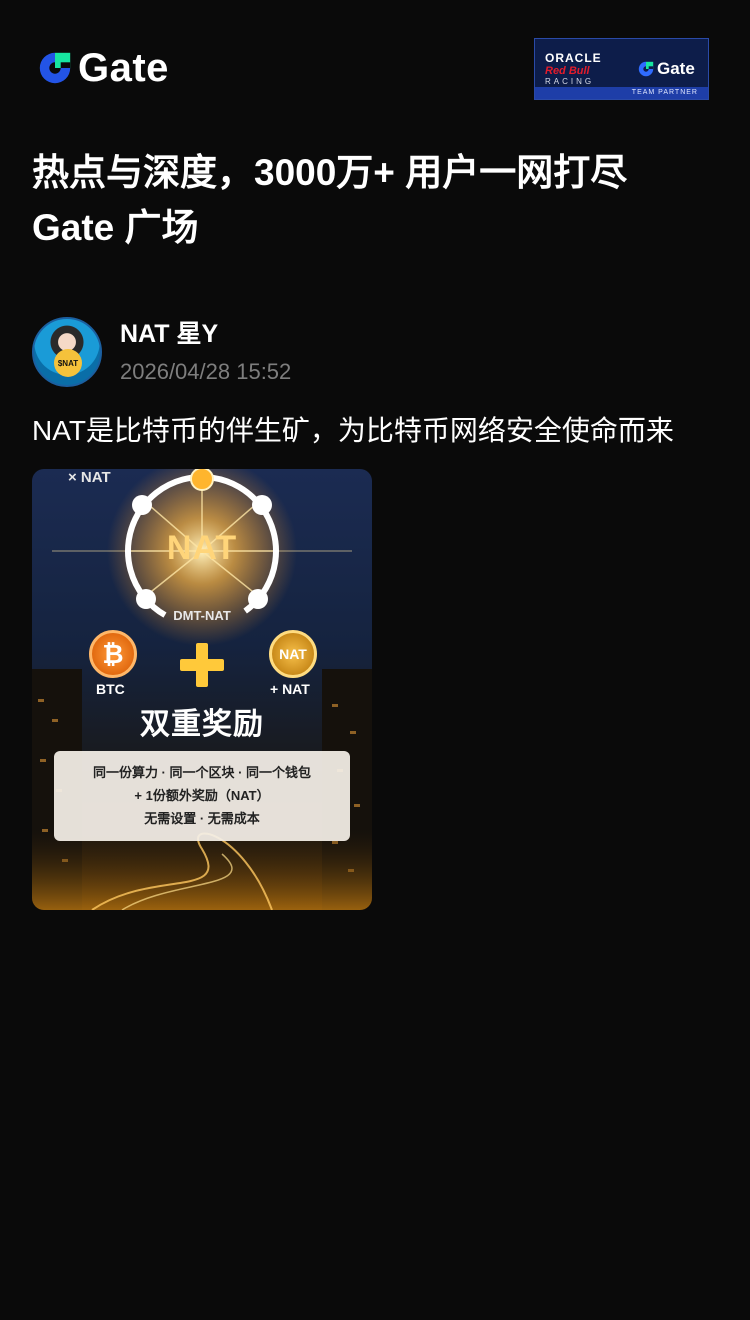 This screenshot has height=1320, width=750. I want to click on post-timestamp: 2026/04/28 15:52, so click(206, 371).